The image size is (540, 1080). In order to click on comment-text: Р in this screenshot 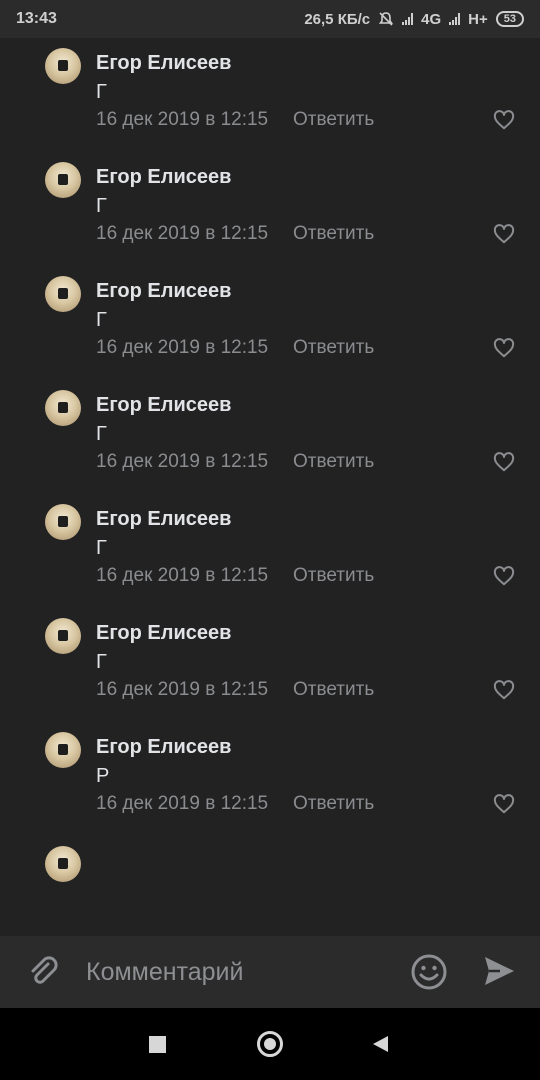, I will do `click(103, 776)`.